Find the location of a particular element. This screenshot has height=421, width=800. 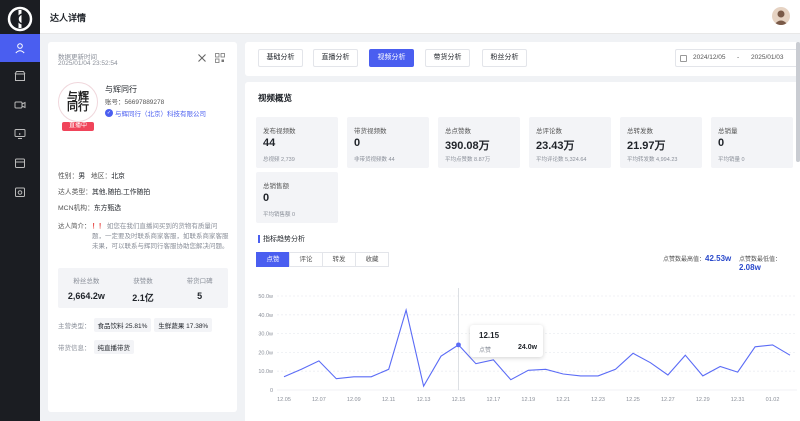

y-tick-label: 40.0w is located at coordinates (265, 316).